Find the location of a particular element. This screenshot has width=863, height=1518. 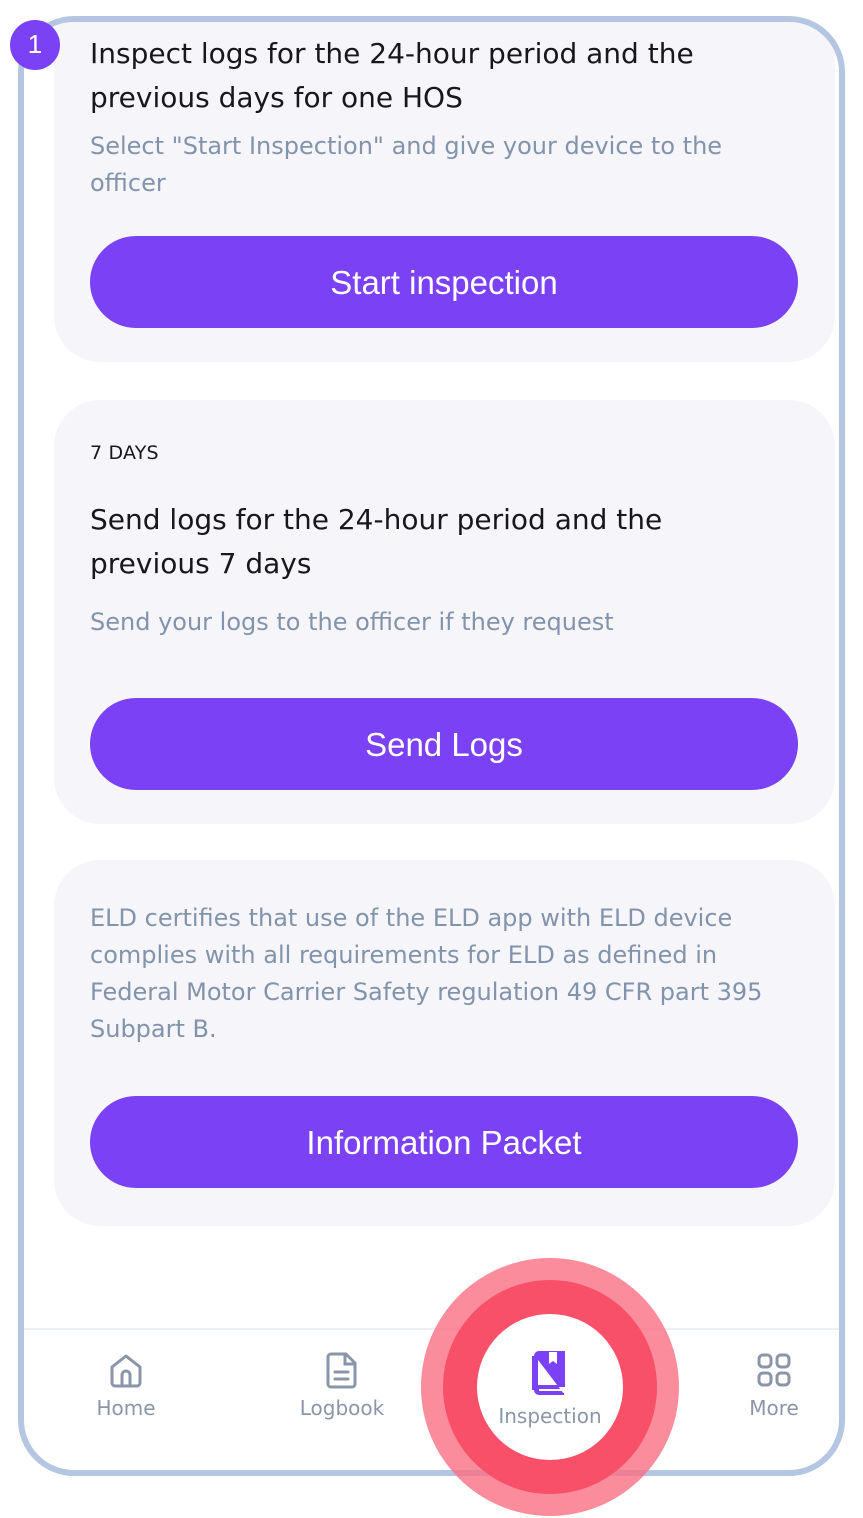

home-icon is located at coordinates (126, 1370).